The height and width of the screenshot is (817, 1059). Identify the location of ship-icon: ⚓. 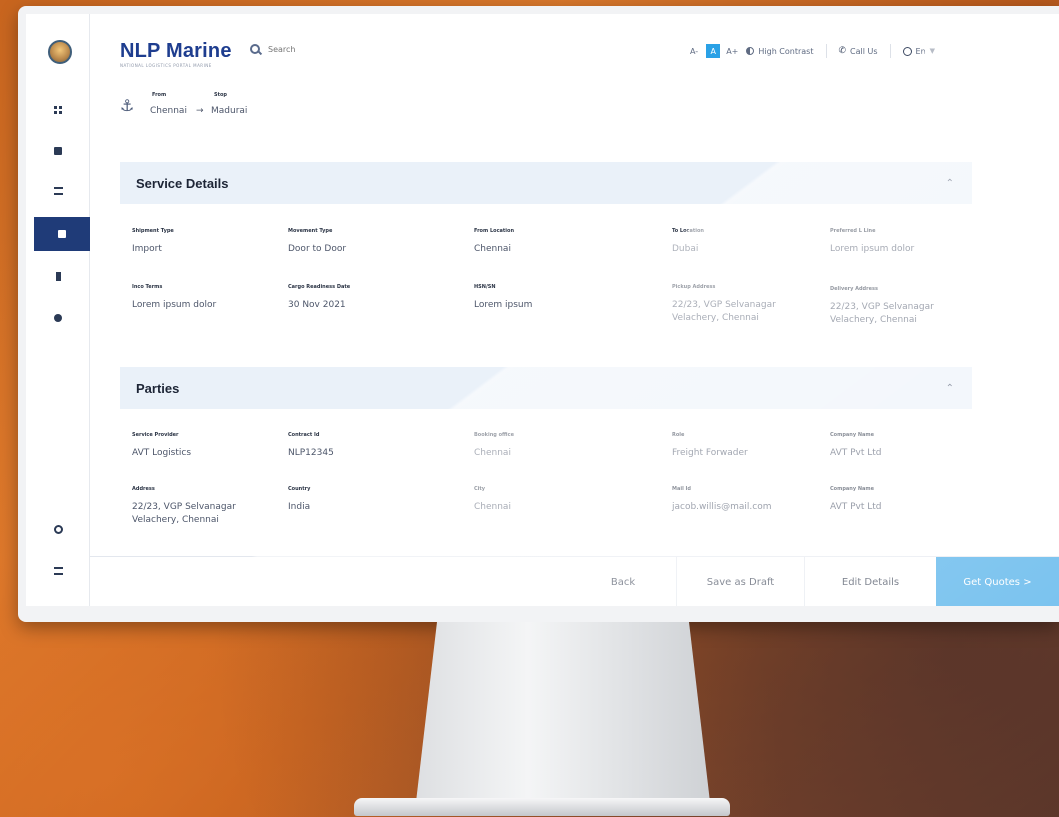
(127, 105).